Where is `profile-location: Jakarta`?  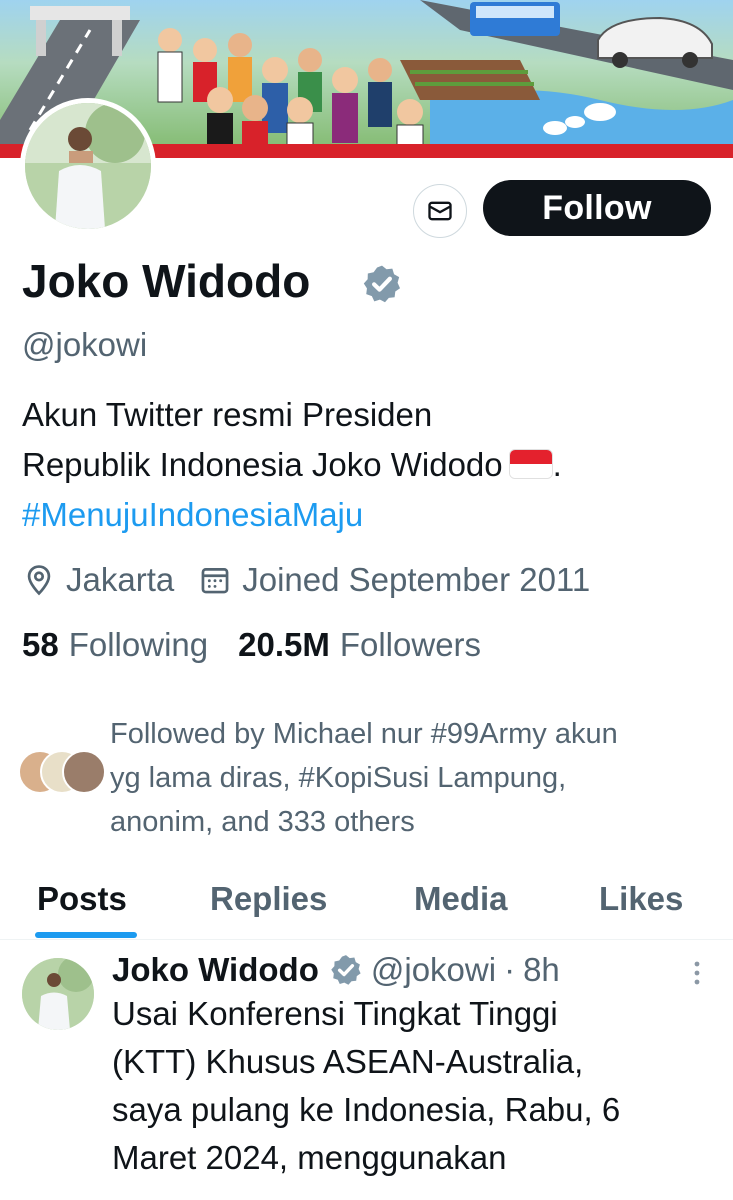
profile-location: Jakarta is located at coordinates (120, 579).